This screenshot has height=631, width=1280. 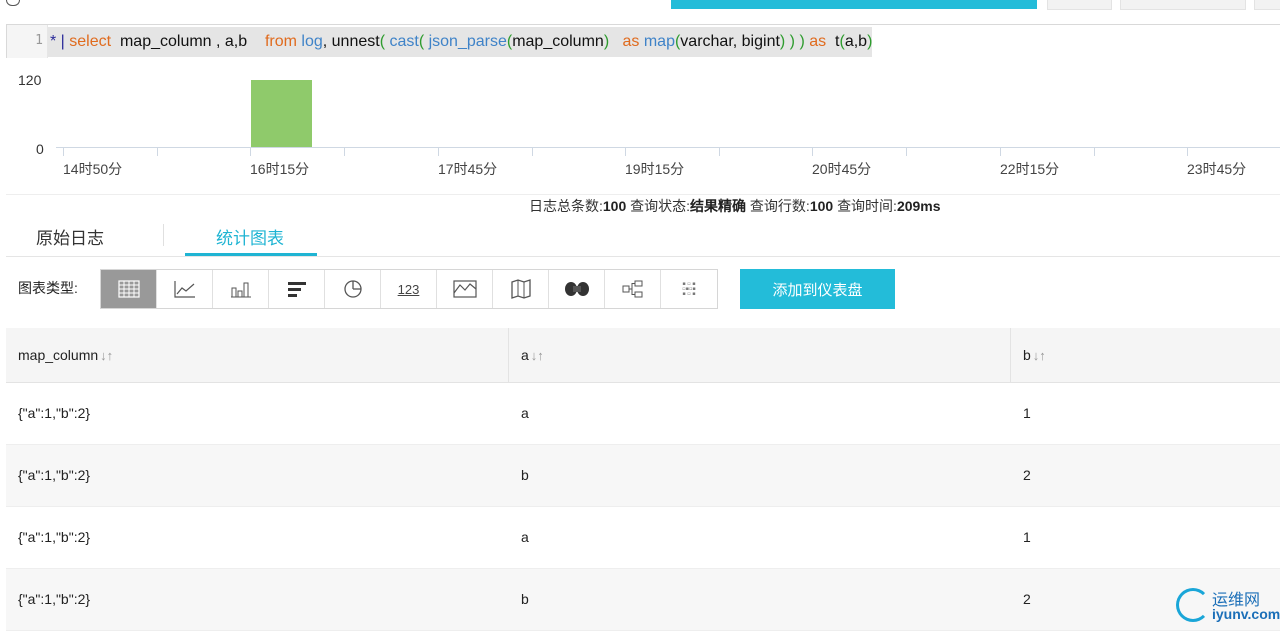 What do you see at coordinates (465, 289) in the screenshot?
I see `chart-type-area-button` at bounding box center [465, 289].